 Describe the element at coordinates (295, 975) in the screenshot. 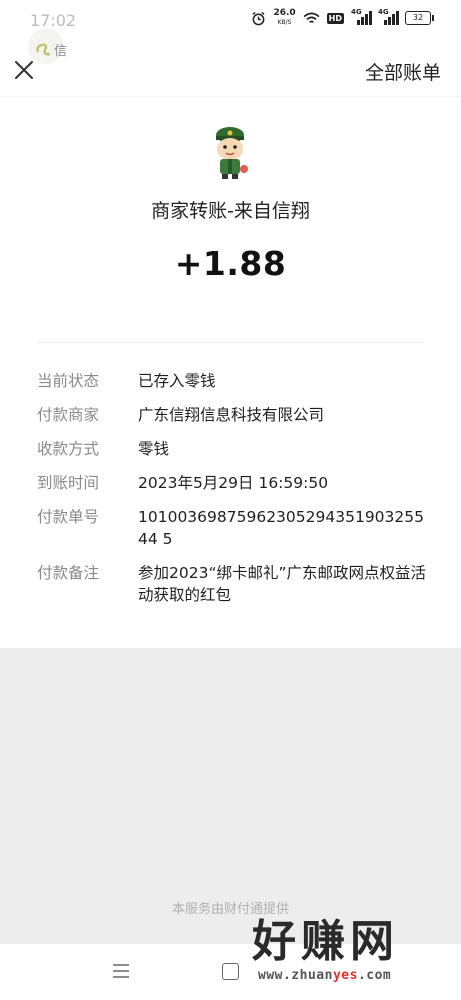

I see `watermark-url-pre: www.zhuan` at that location.